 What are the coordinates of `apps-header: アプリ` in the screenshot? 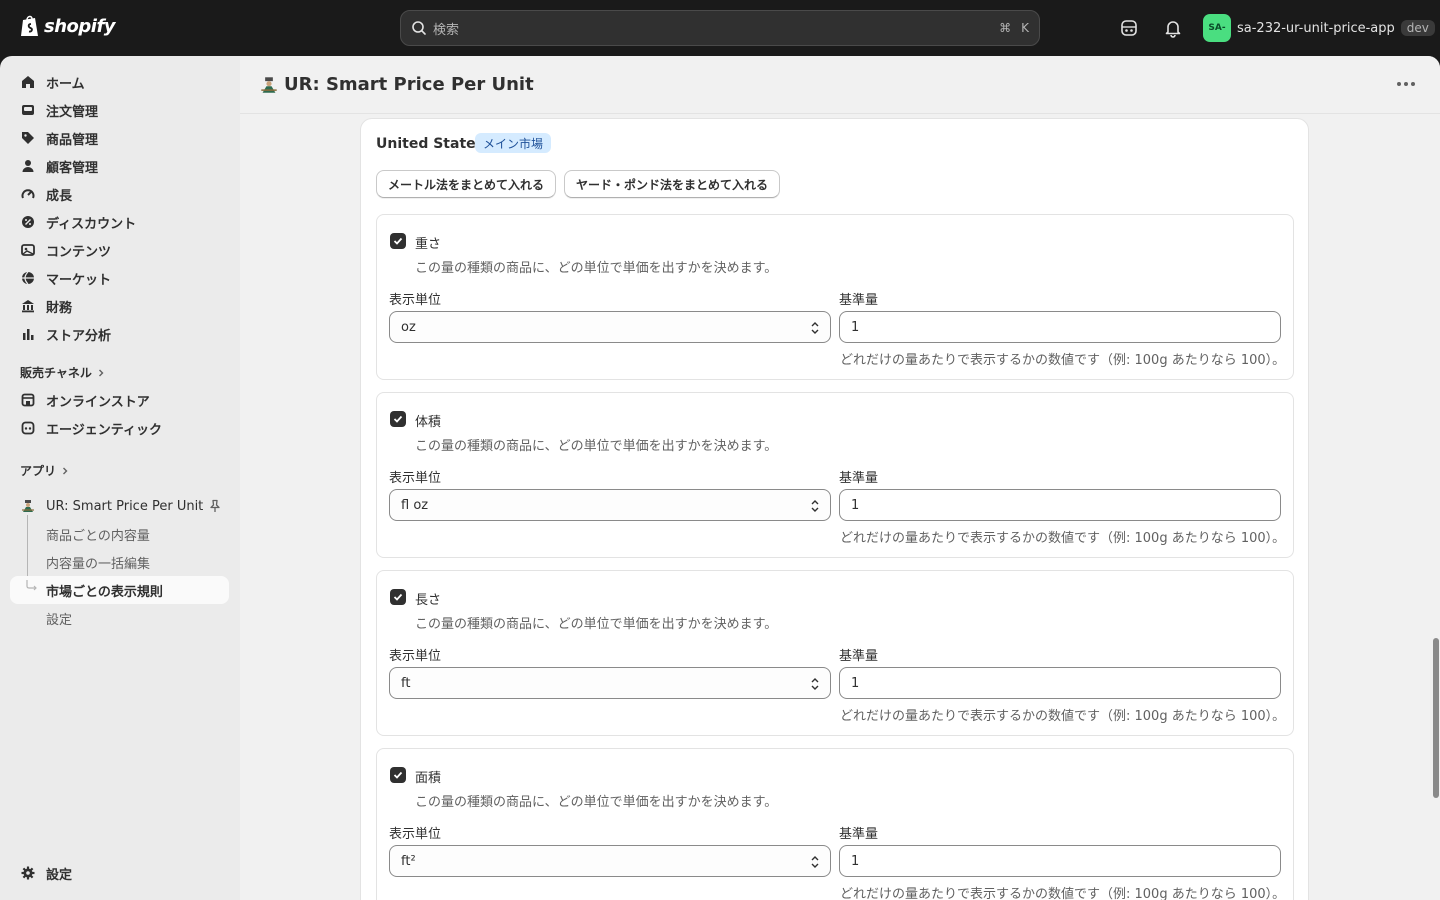 It's located at (45, 470).